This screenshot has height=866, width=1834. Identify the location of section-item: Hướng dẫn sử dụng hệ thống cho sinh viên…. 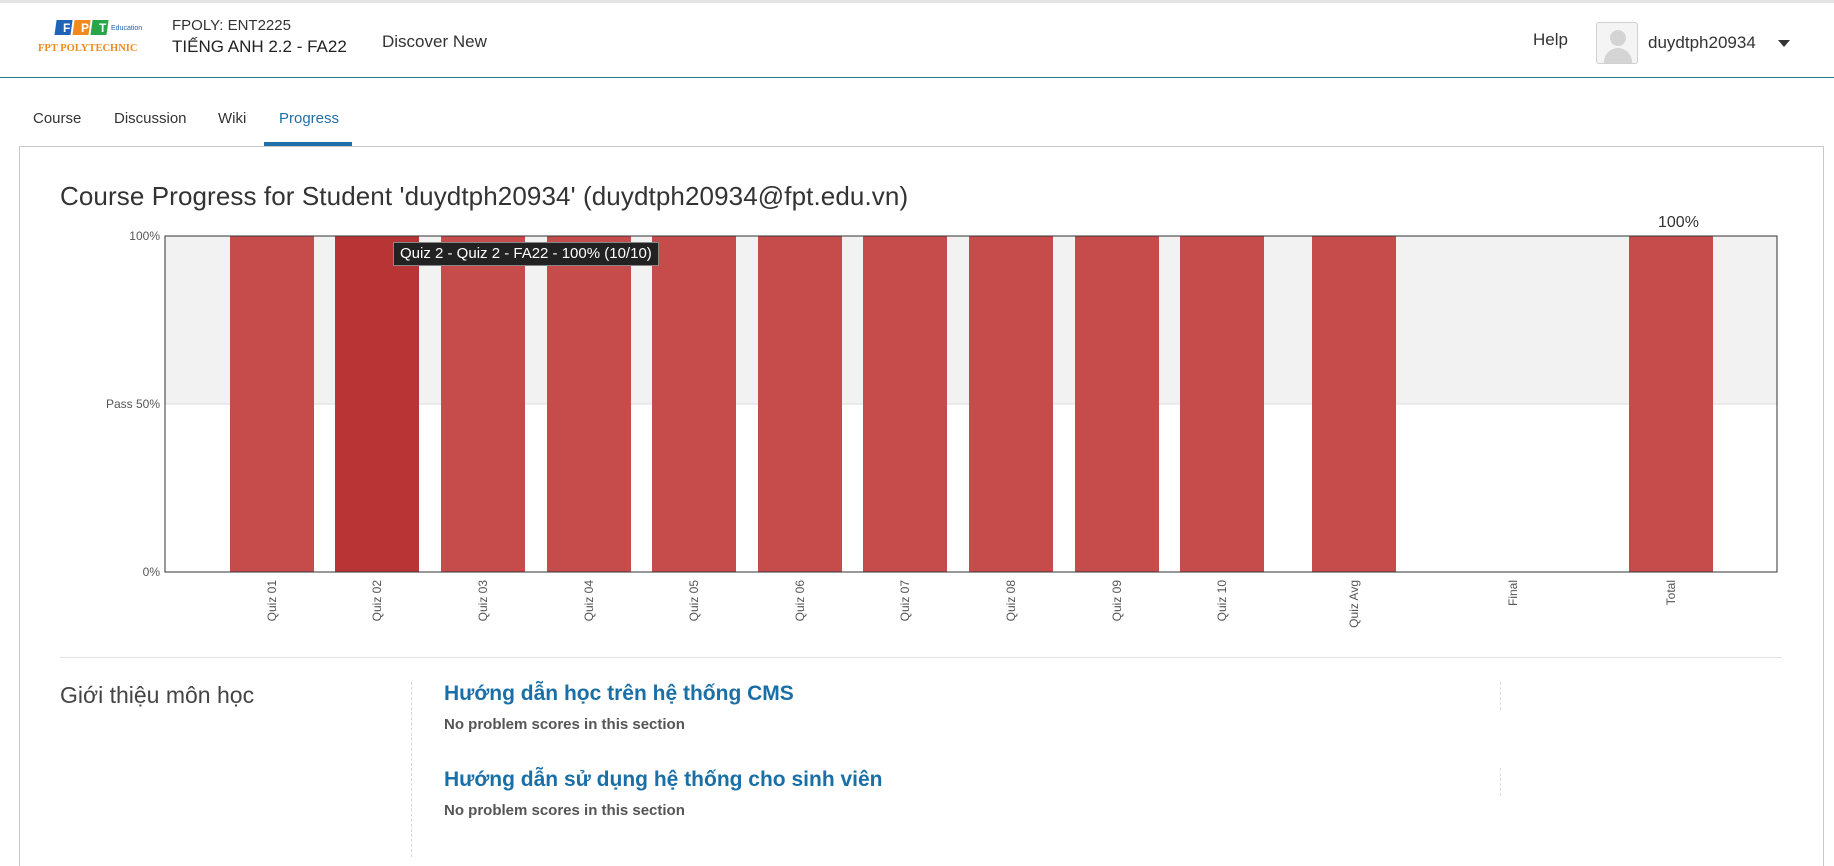
(663, 793).